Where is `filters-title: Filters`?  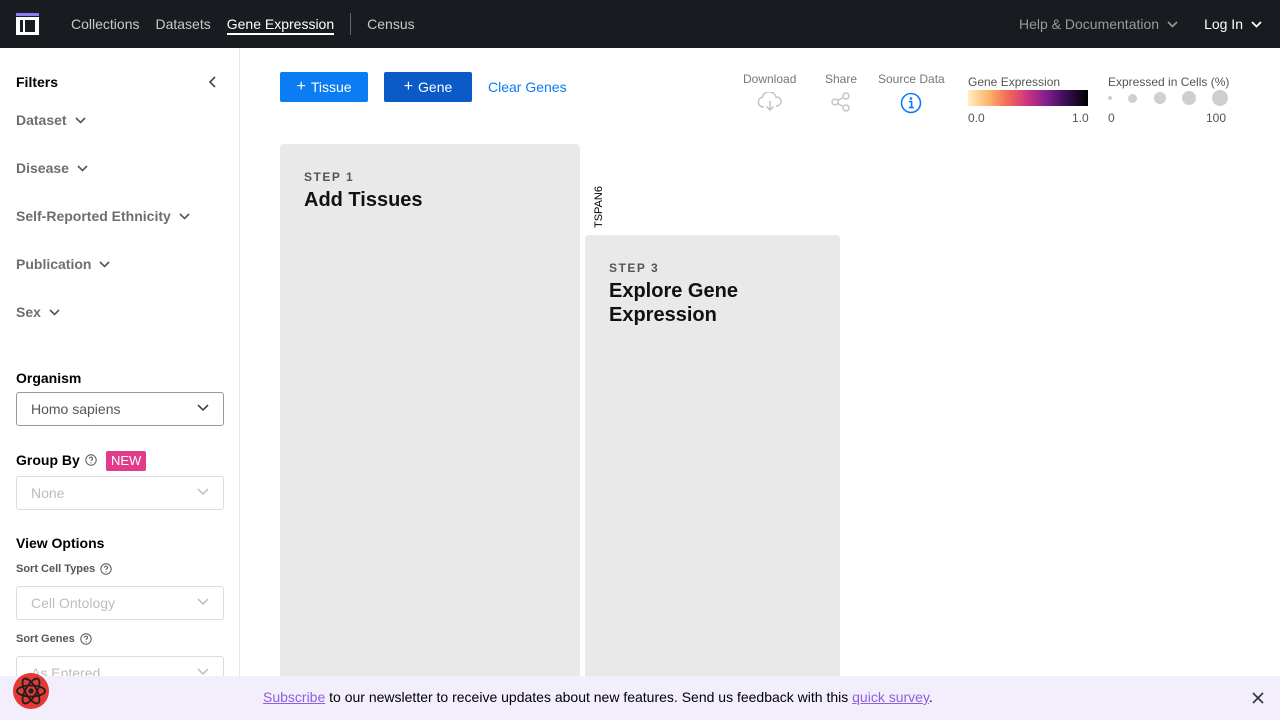
filters-title: Filters is located at coordinates (37, 82).